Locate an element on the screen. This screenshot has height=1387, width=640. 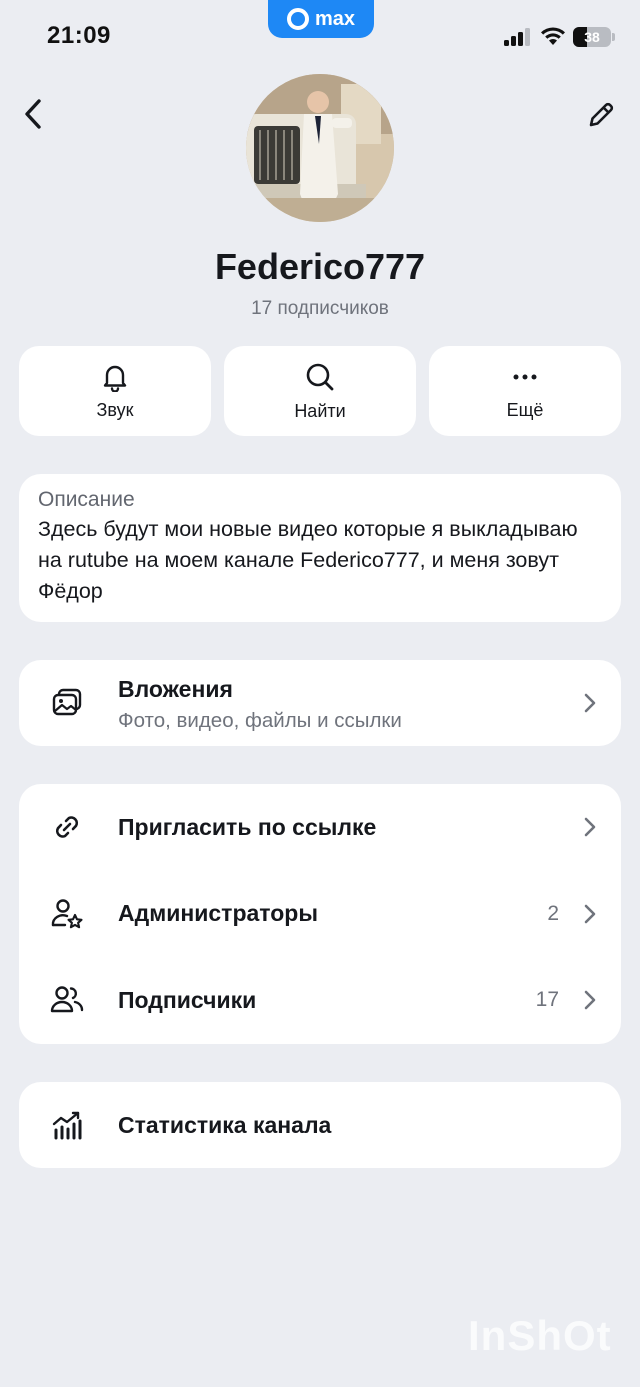
status-bar: 21:09 max 38 is located at coordinates (320, 36).